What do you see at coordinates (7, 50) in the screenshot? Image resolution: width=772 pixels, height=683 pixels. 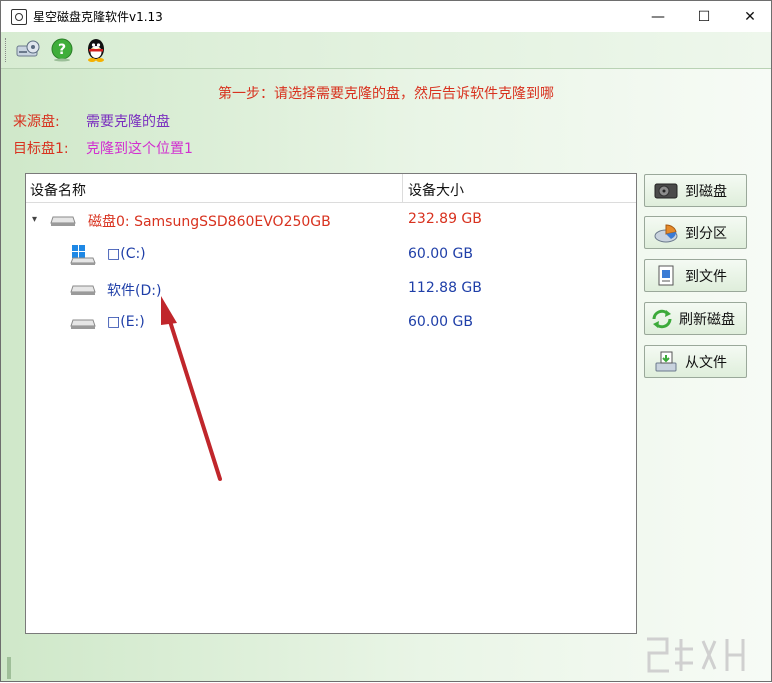 I see `toolbar-grip` at bounding box center [7, 50].